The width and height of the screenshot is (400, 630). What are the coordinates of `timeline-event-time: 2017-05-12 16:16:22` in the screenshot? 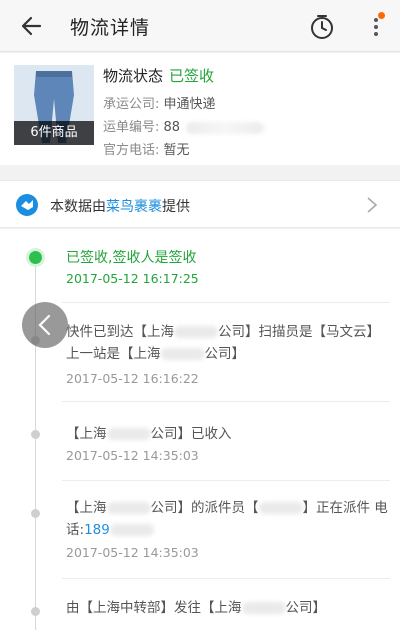 It's located at (132, 378).